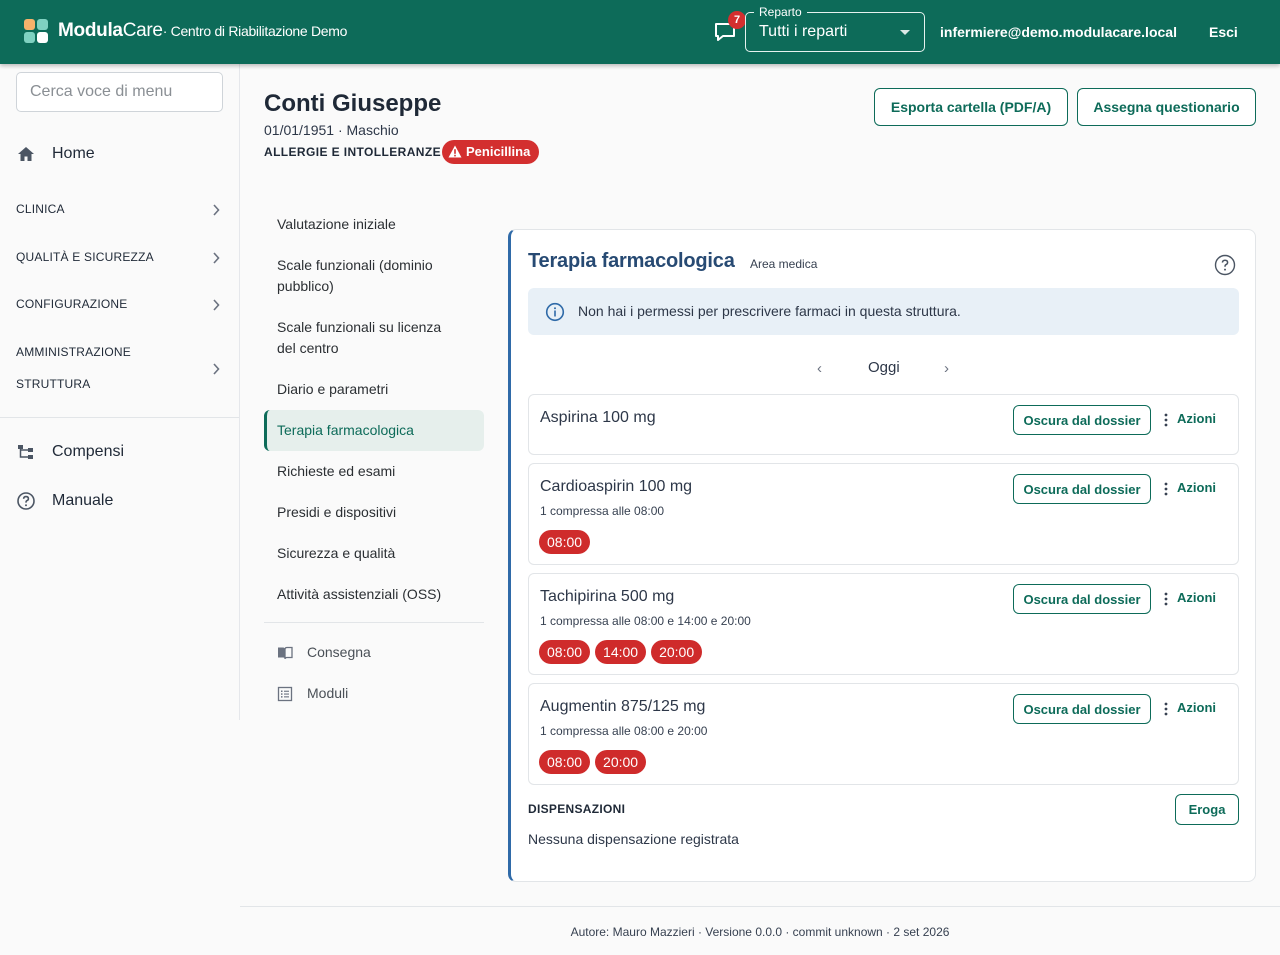 The height and width of the screenshot is (955, 1280). What do you see at coordinates (355, 265) in the screenshot?
I see `subnav-item-label: Scale funzionali (dominio` at bounding box center [355, 265].